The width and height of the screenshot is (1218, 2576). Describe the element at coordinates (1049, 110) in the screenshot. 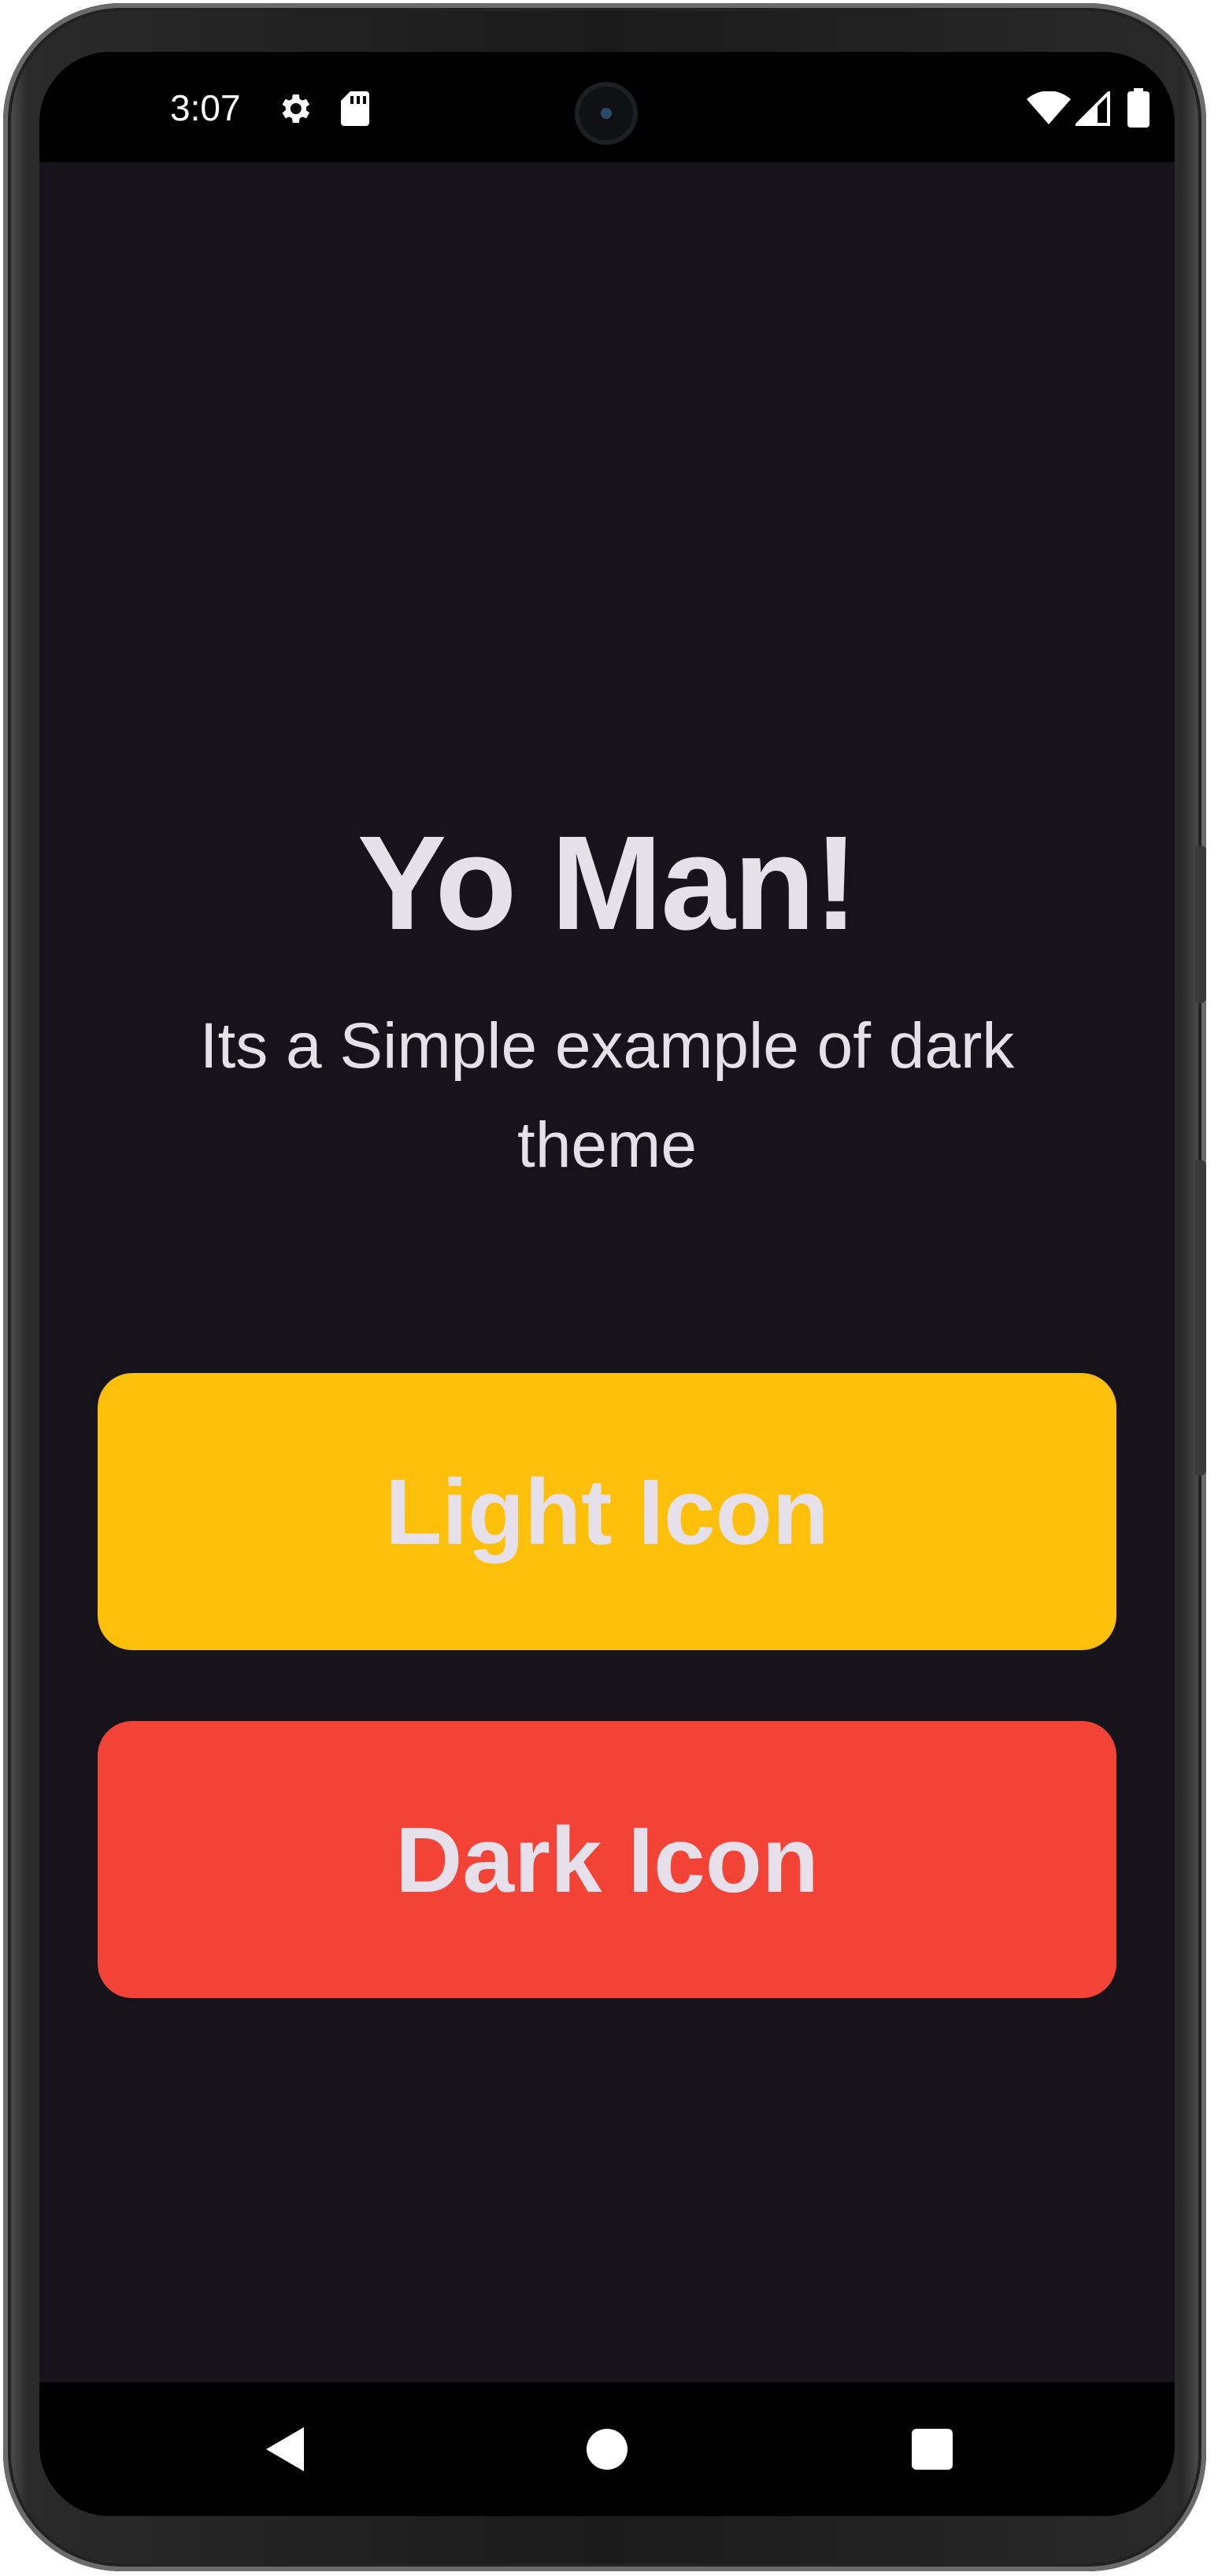

I see `wifi-icon` at that location.